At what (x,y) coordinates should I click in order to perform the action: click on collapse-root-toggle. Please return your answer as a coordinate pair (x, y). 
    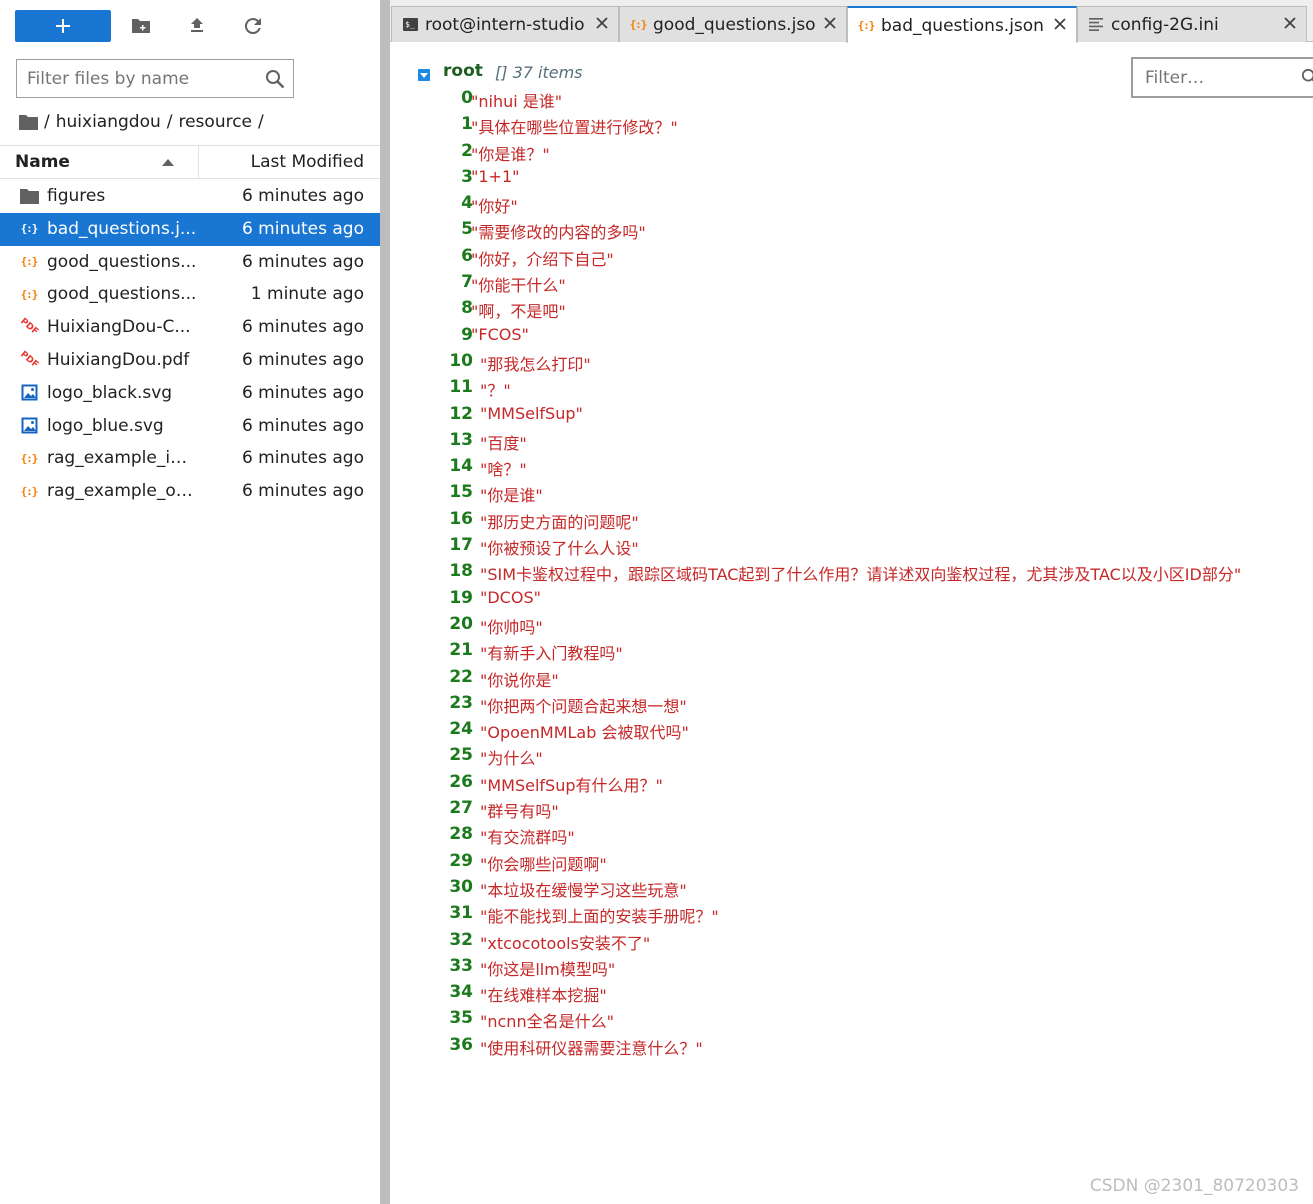
    Looking at the image, I should click on (424, 75).